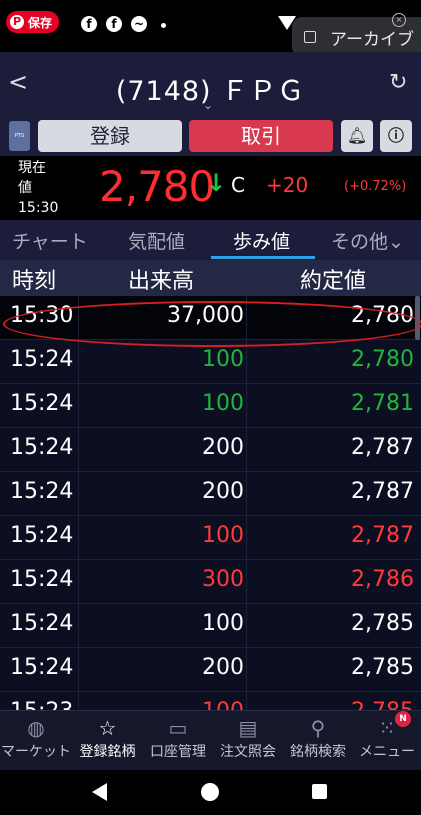  Describe the element at coordinates (367, 240) in the screenshot. I see `tab-other: その他⌄` at that location.